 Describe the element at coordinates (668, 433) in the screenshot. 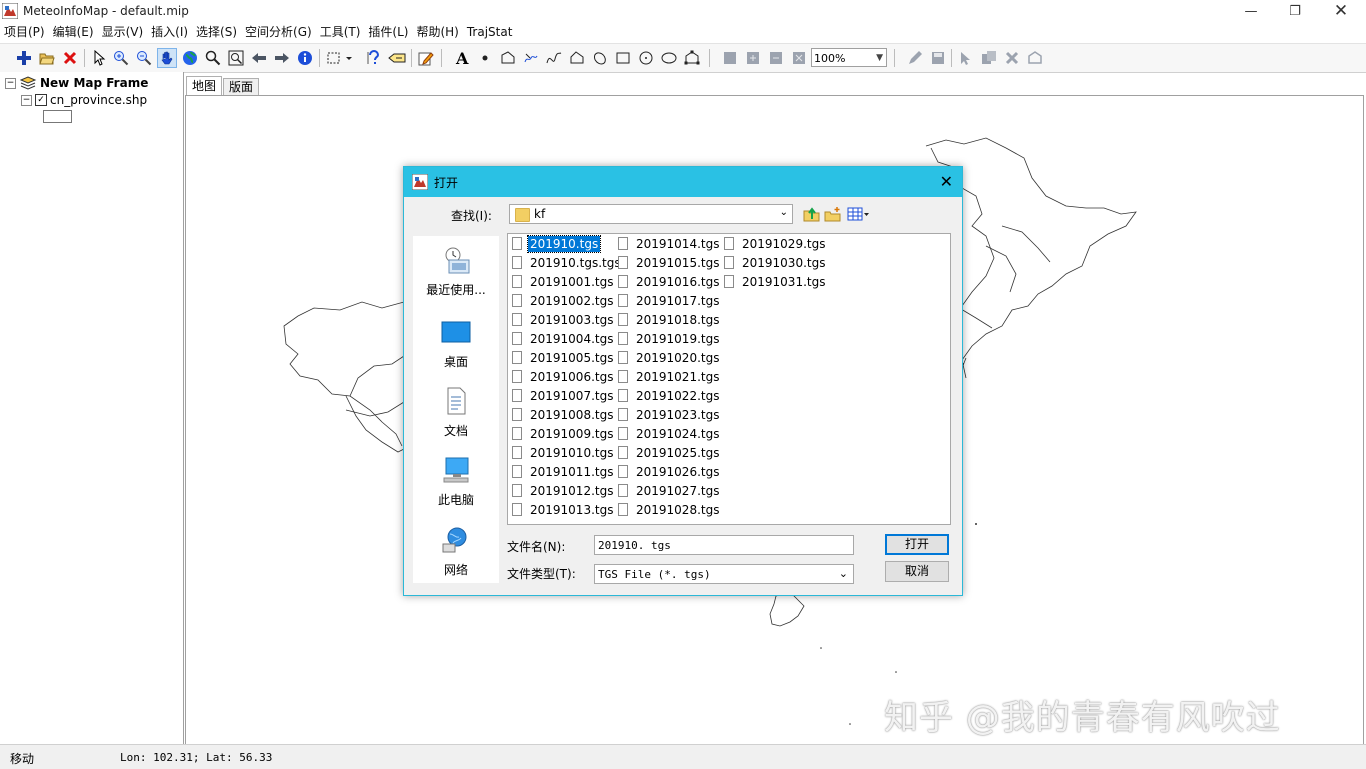

I see `file-item: 20191024.tgs` at that location.